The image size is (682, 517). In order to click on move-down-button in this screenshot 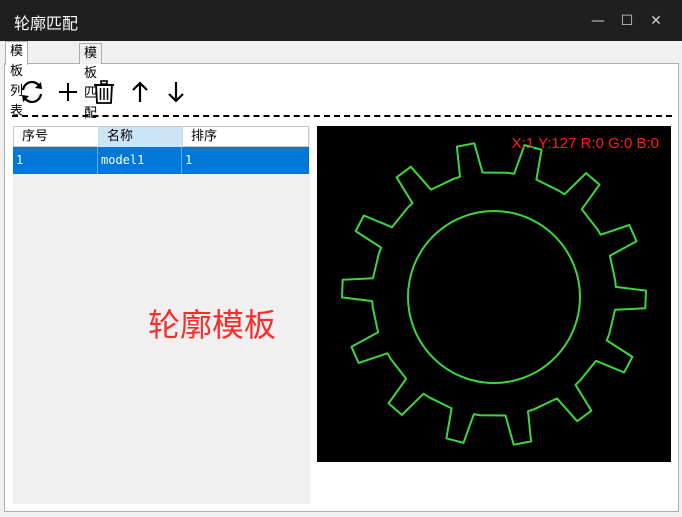, I will do `click(176, 92)`.